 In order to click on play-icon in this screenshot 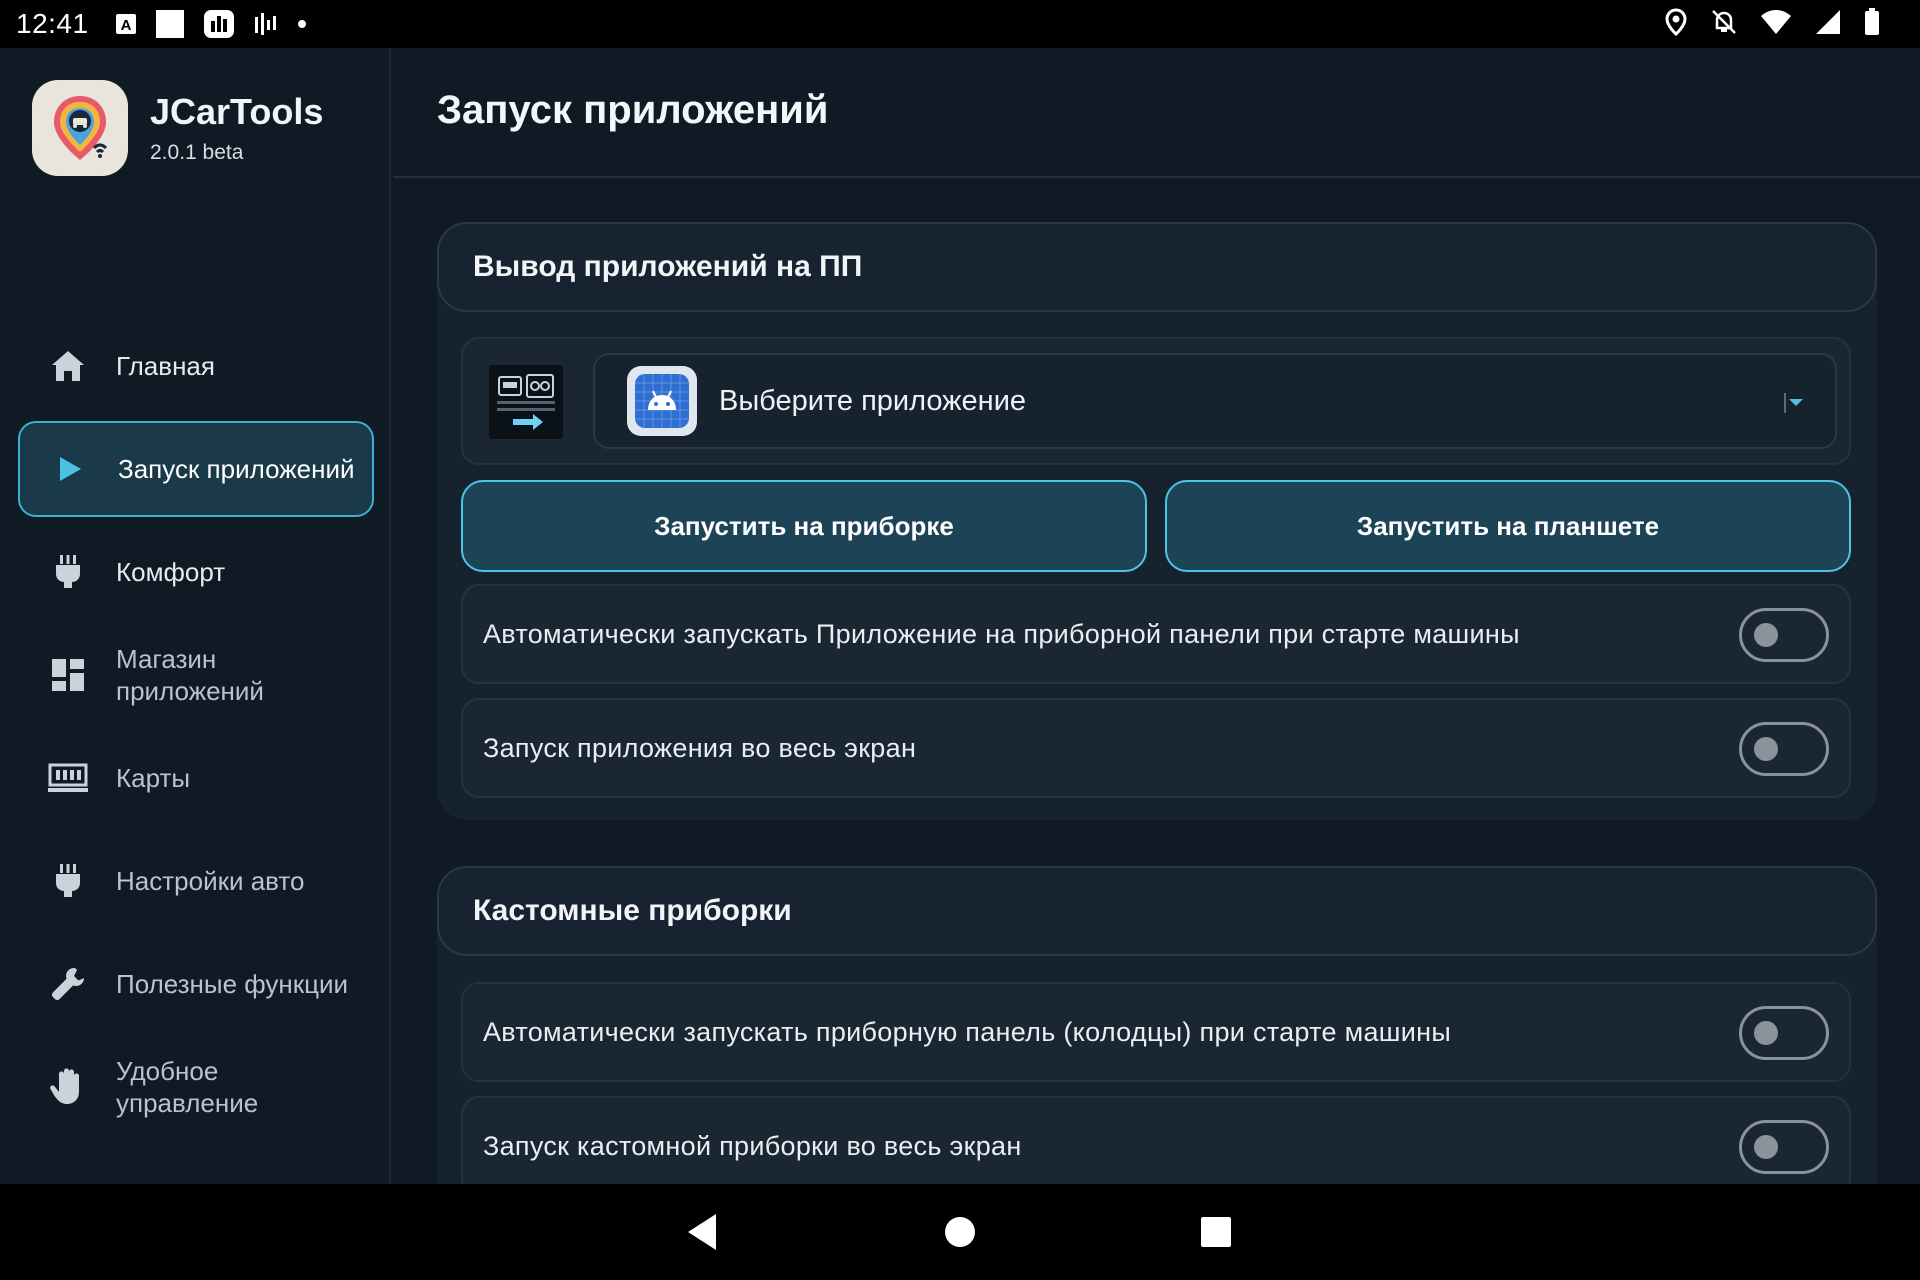, I will do `click(70, 469)`.